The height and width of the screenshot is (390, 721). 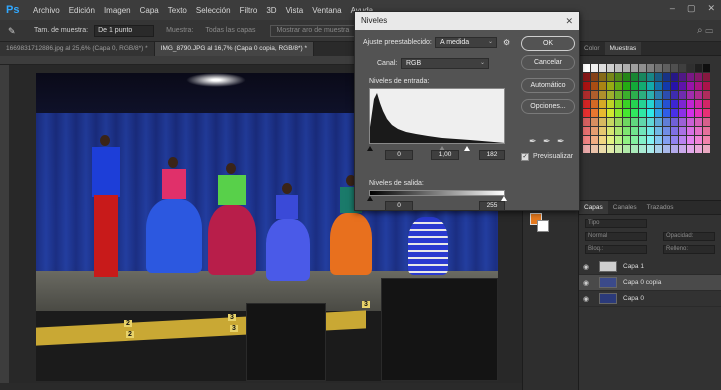 I want to click on close-icon: ✕, so click(x=711, y=8).